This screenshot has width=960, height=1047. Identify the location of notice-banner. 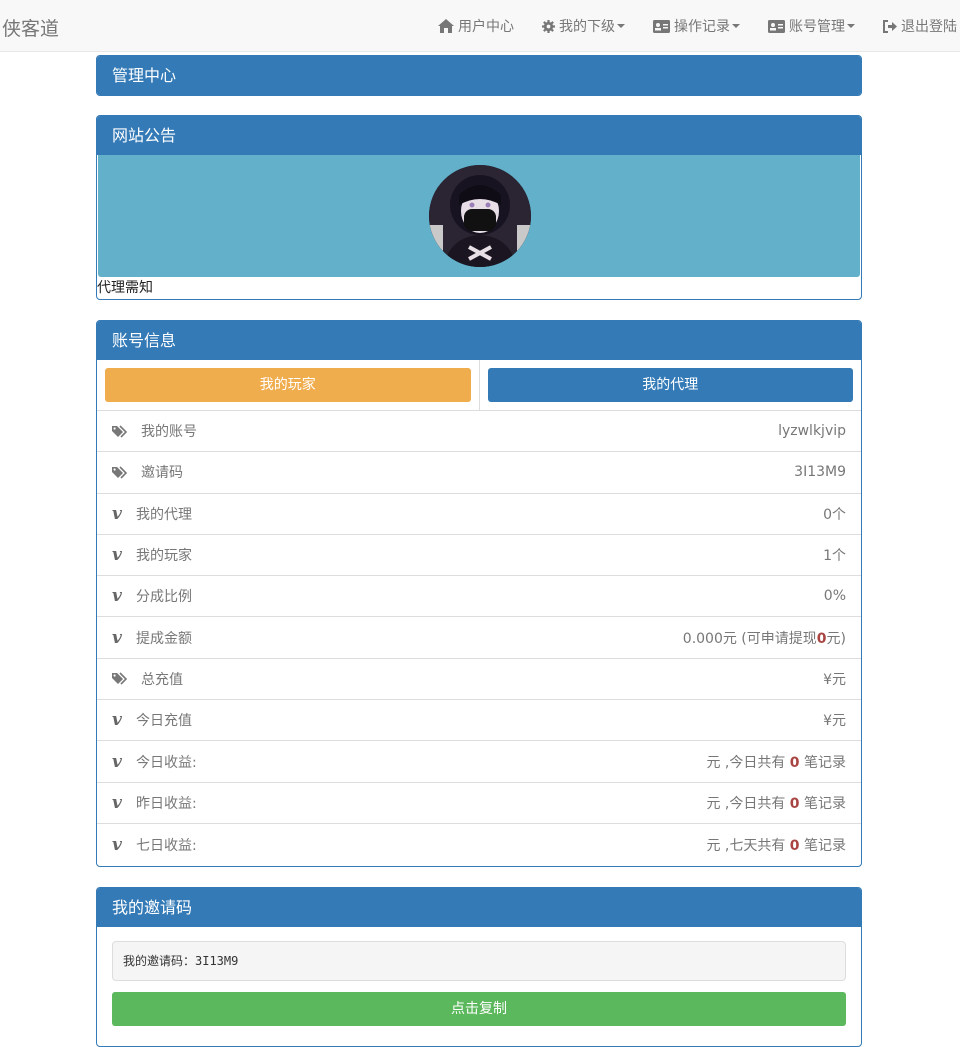
(479, 216).